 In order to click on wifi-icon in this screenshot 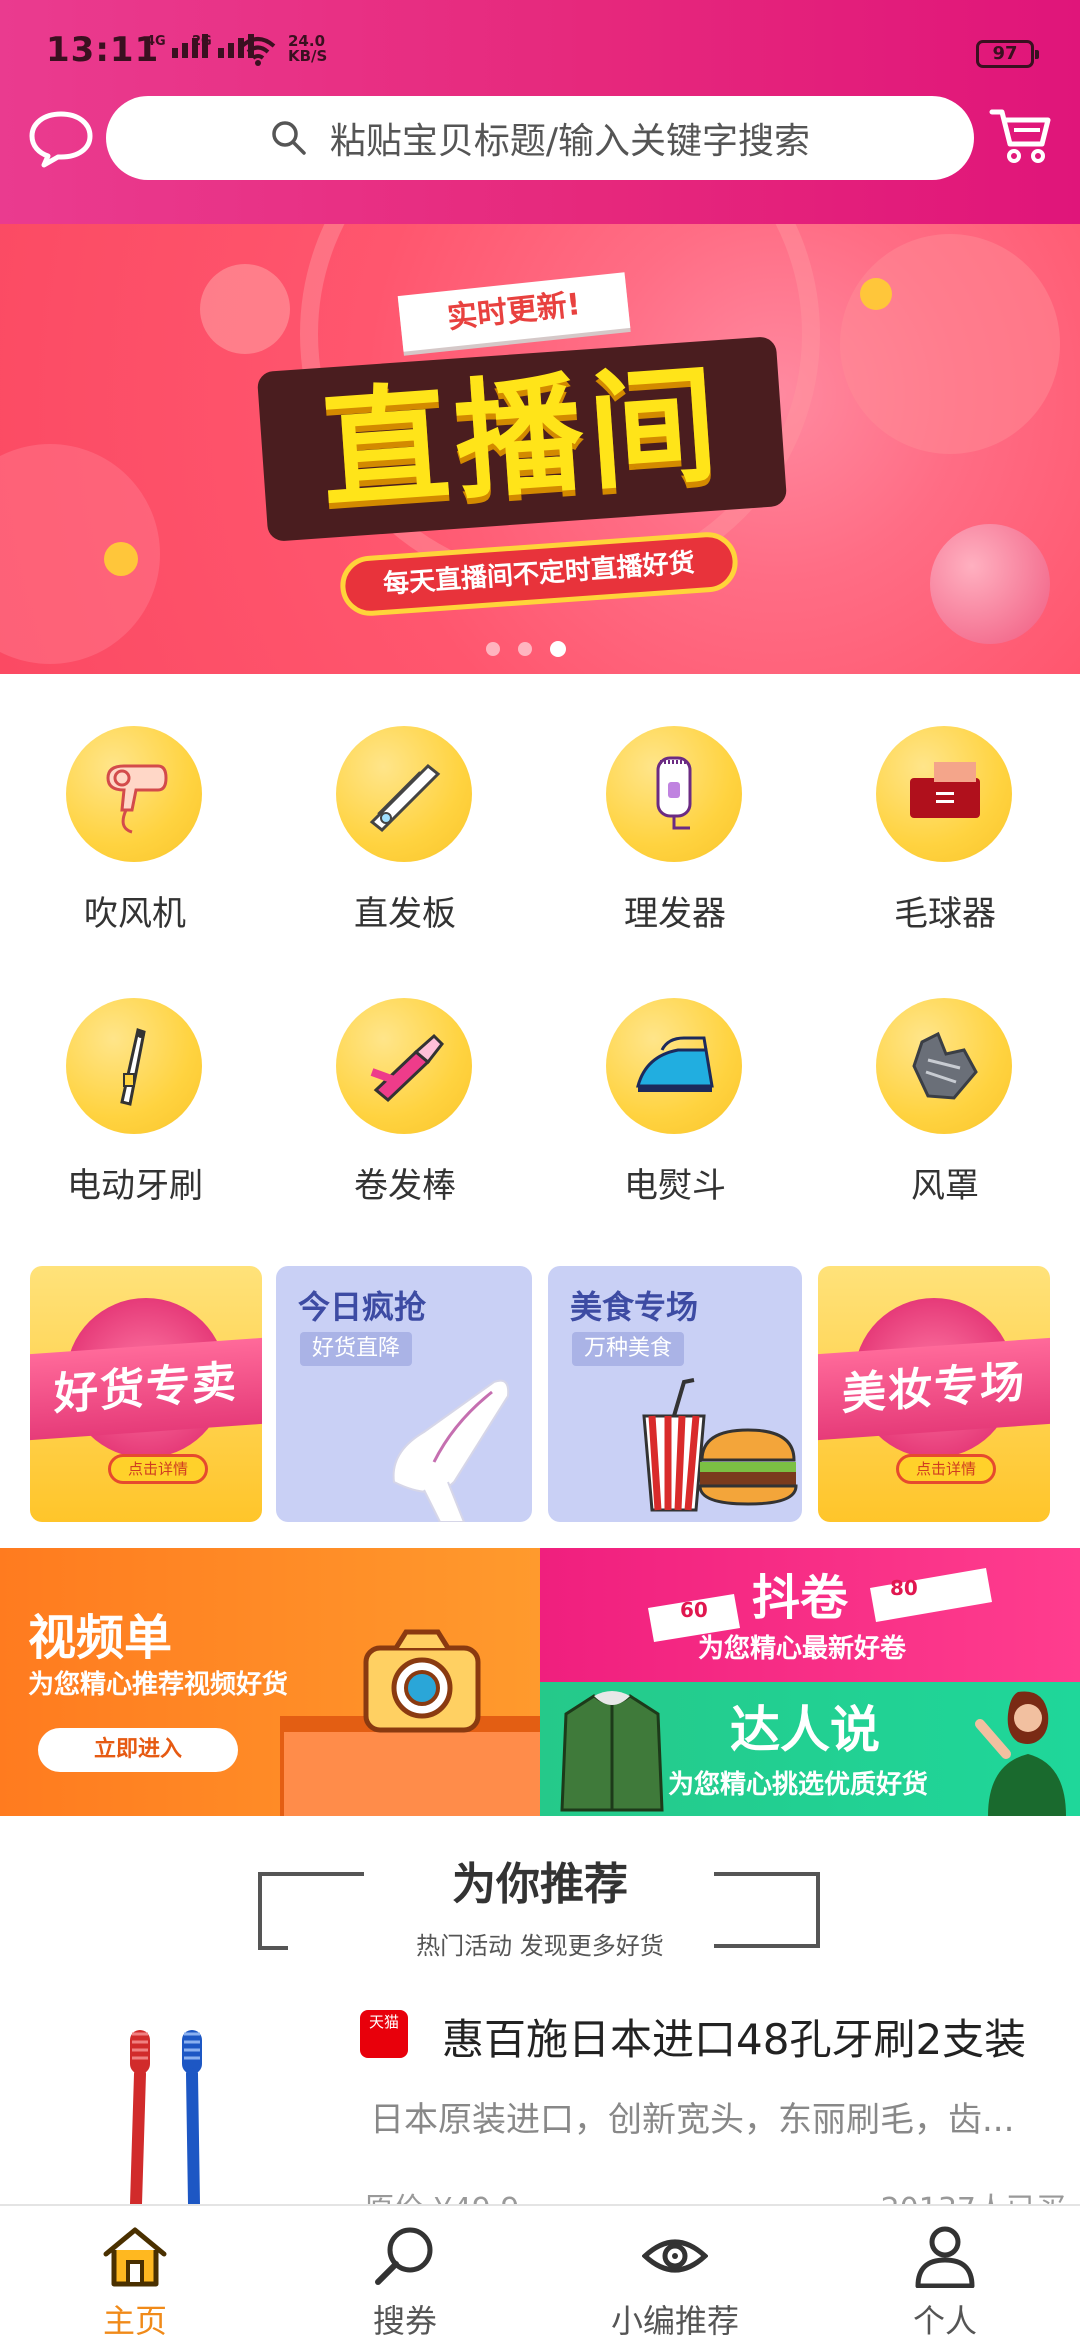, I will do `click(258, 51)`.